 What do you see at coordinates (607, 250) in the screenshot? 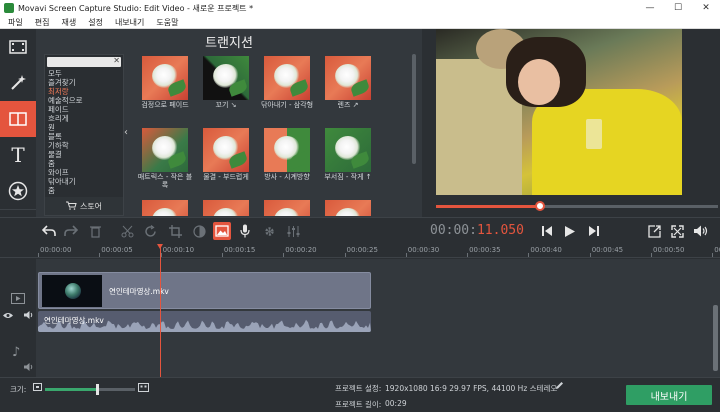
I see `ruler-tick-label: 00:00:45` at bounding box center [607, 250].